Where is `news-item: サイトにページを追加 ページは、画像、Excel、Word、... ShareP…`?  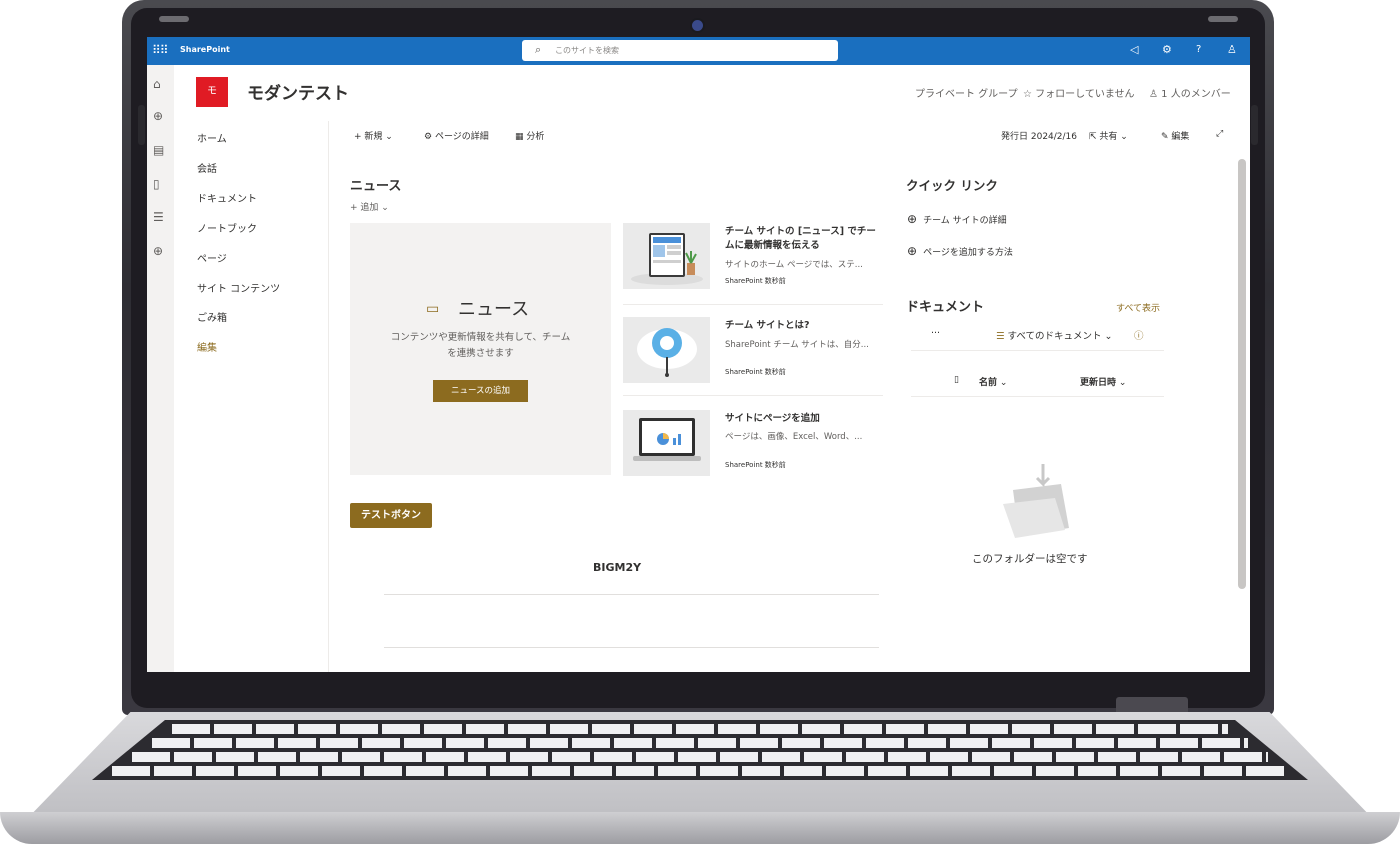
news-item: サイトにページを追加 ページは、画像、Excel、Word、... ShareP… is located at coordinates (753, 450).